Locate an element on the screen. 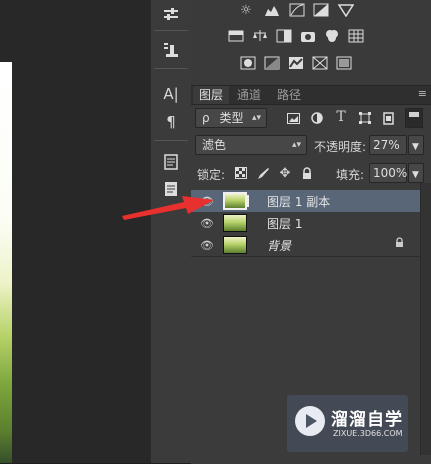 The height and width of the screenshot is (464, 431). fill-value: 100% is located at coordinates (390, 173).